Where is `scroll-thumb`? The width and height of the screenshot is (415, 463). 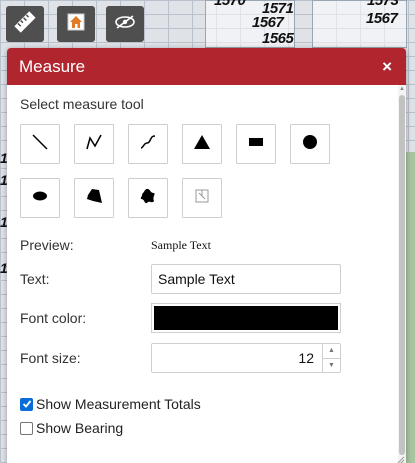
scroll-thumb is located at coordinates (402, 275).